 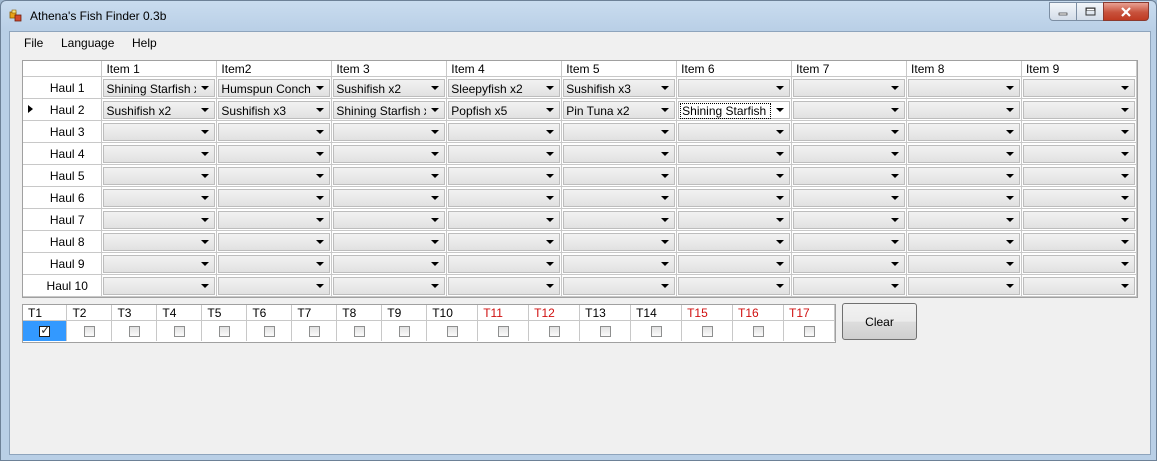 I want to click on row-header: Haul 8, so click(x=63, y=241).